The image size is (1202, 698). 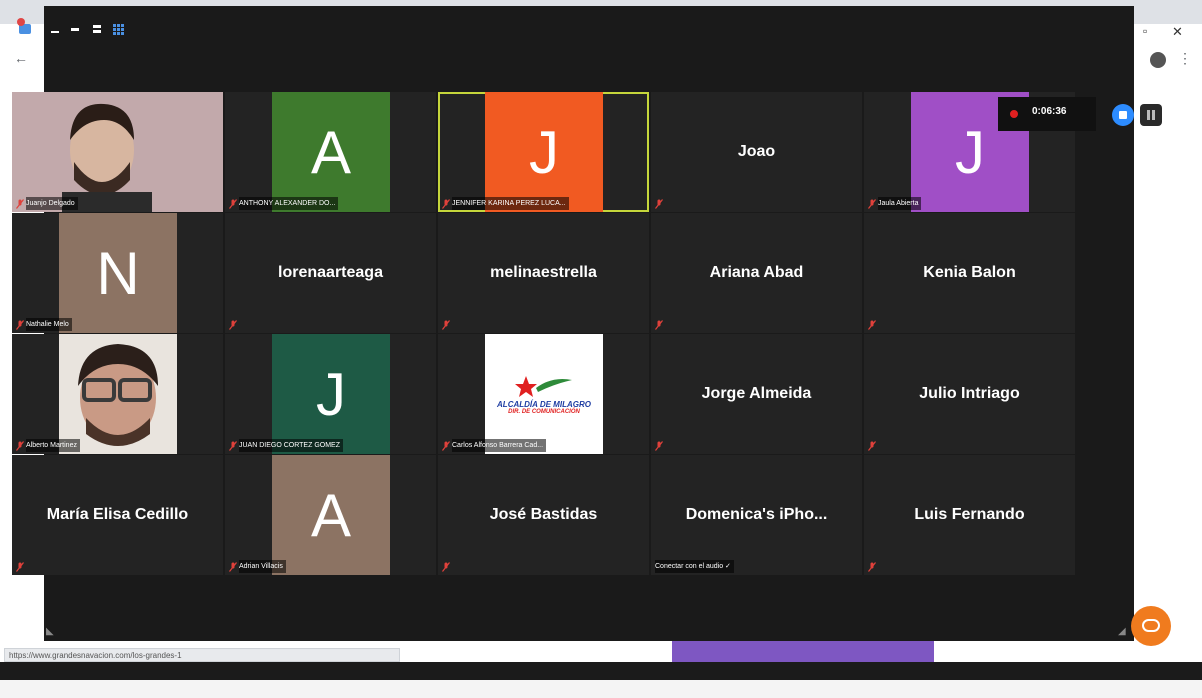 I want to click on participant-initial-avatar: N, so click(x=118, y=273).